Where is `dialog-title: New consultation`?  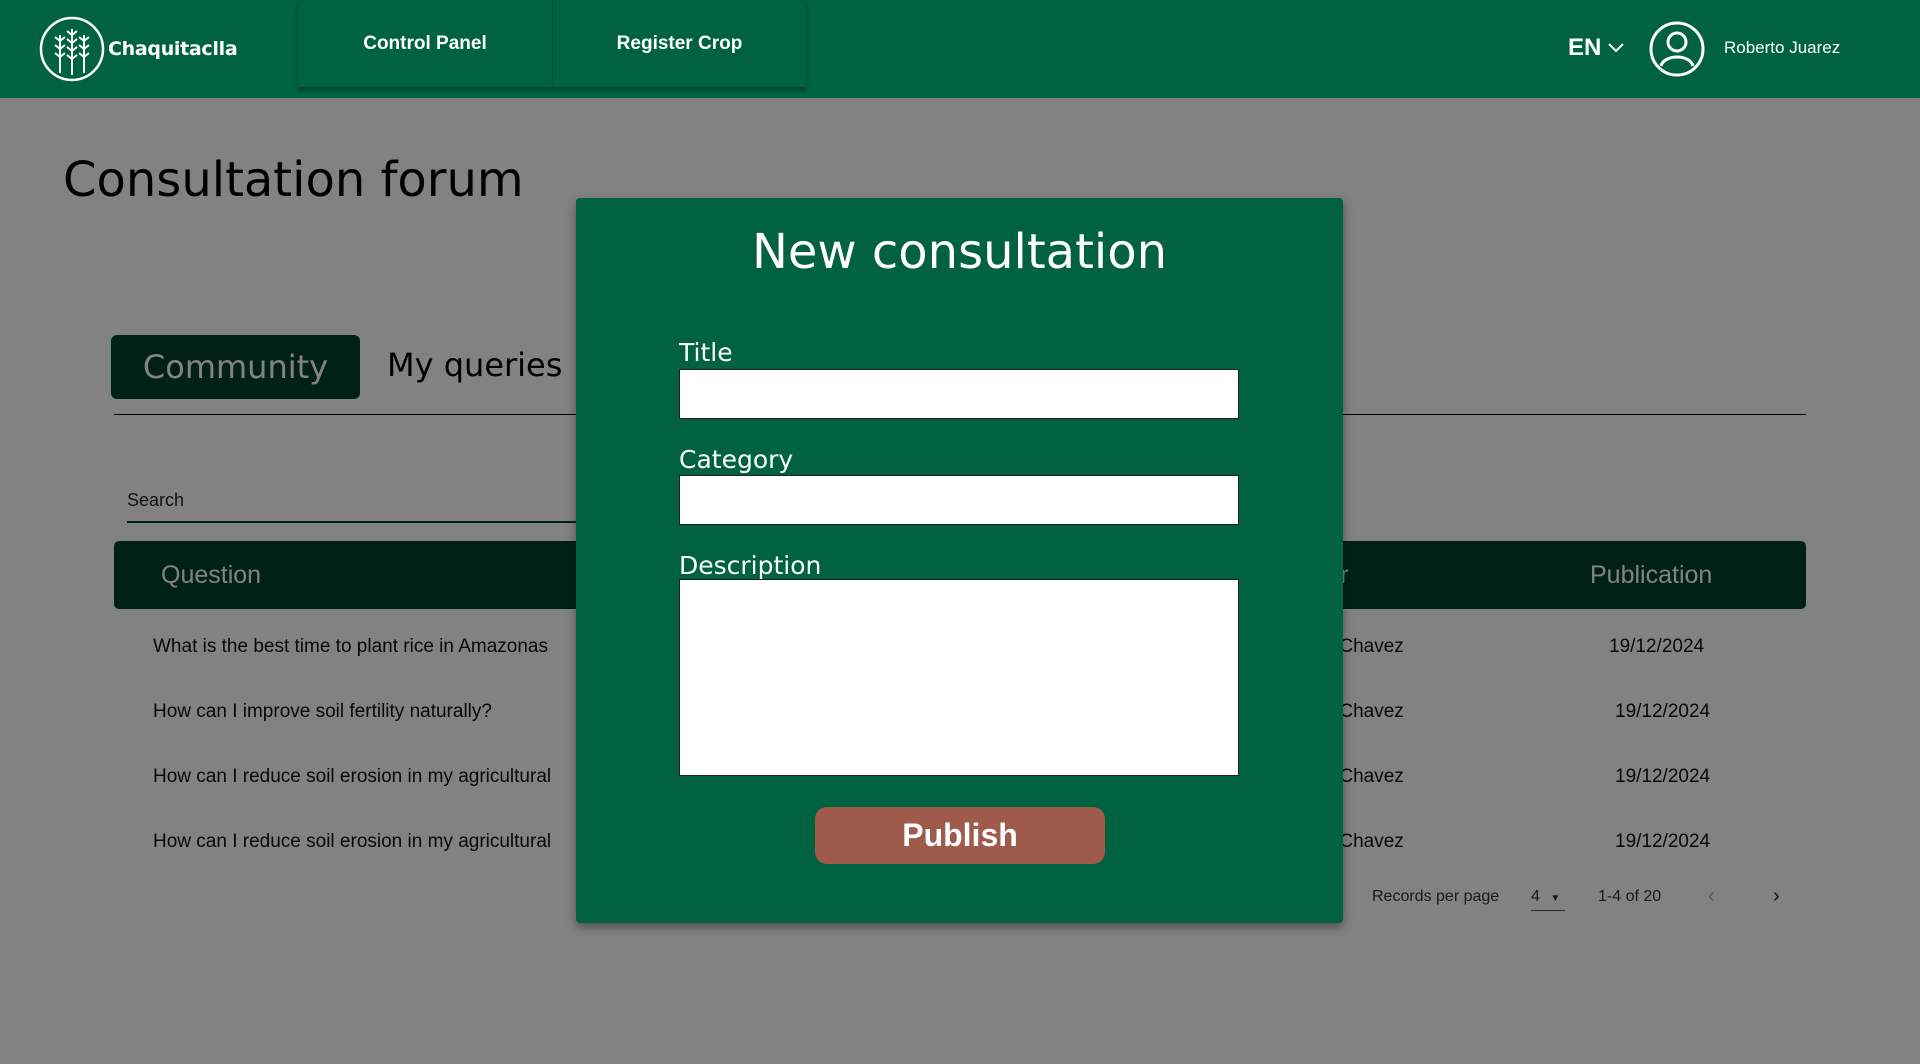
dialog-title: New consultation is located at coordinates (959, 252).